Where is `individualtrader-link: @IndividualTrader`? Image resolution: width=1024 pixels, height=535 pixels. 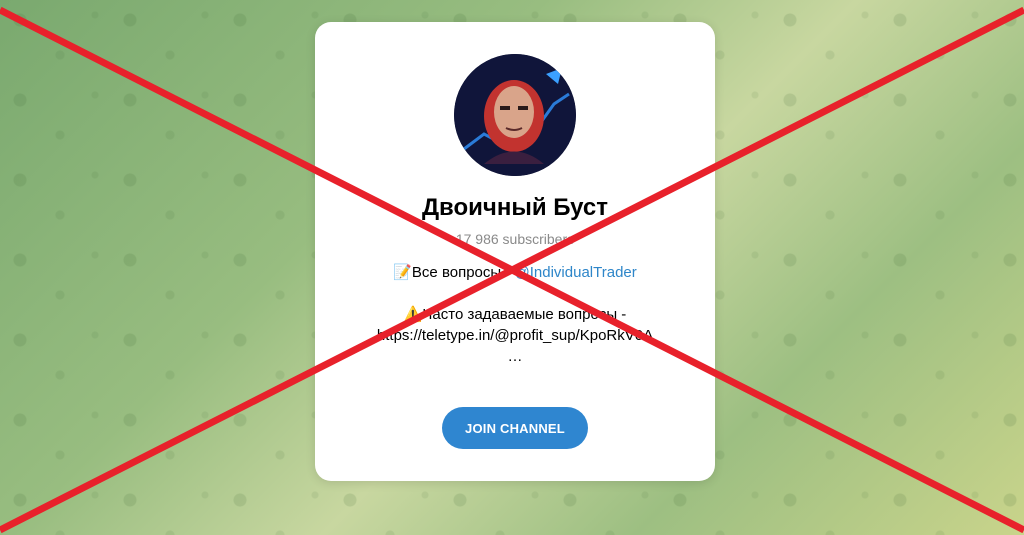
individualtrader-link: @IndividualTrader is located at coordinates (576, 272).